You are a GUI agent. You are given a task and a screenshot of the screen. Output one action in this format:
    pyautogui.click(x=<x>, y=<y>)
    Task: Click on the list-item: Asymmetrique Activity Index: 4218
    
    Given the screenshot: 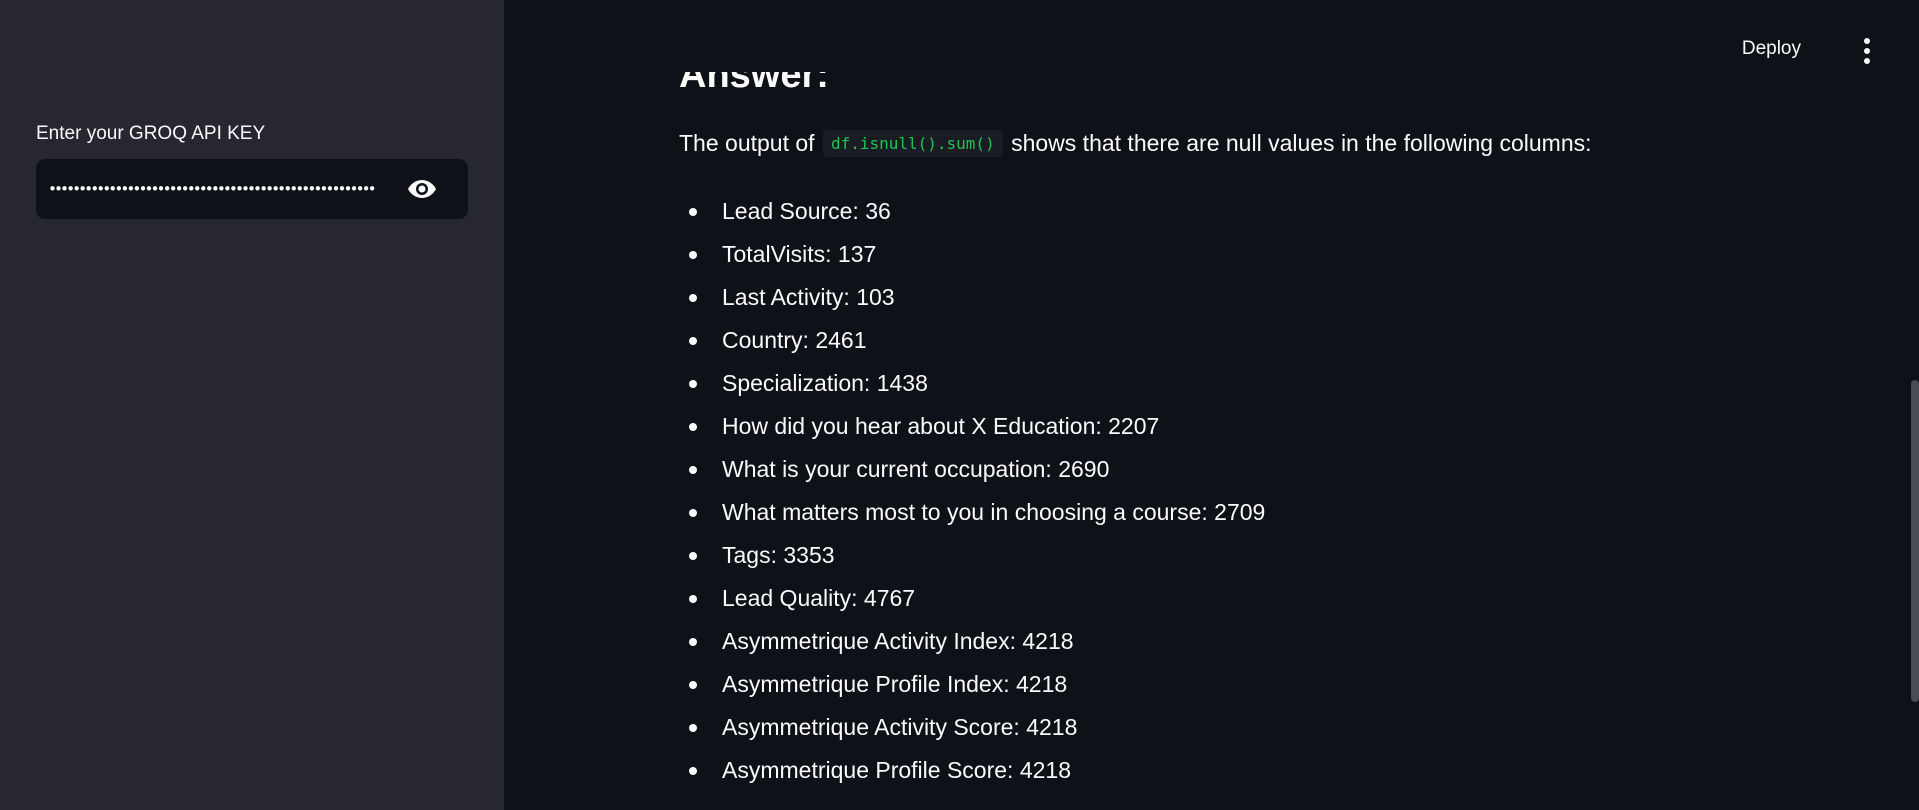 What is the action you would take?
    pyautogui.click(x=972, y=641)
    